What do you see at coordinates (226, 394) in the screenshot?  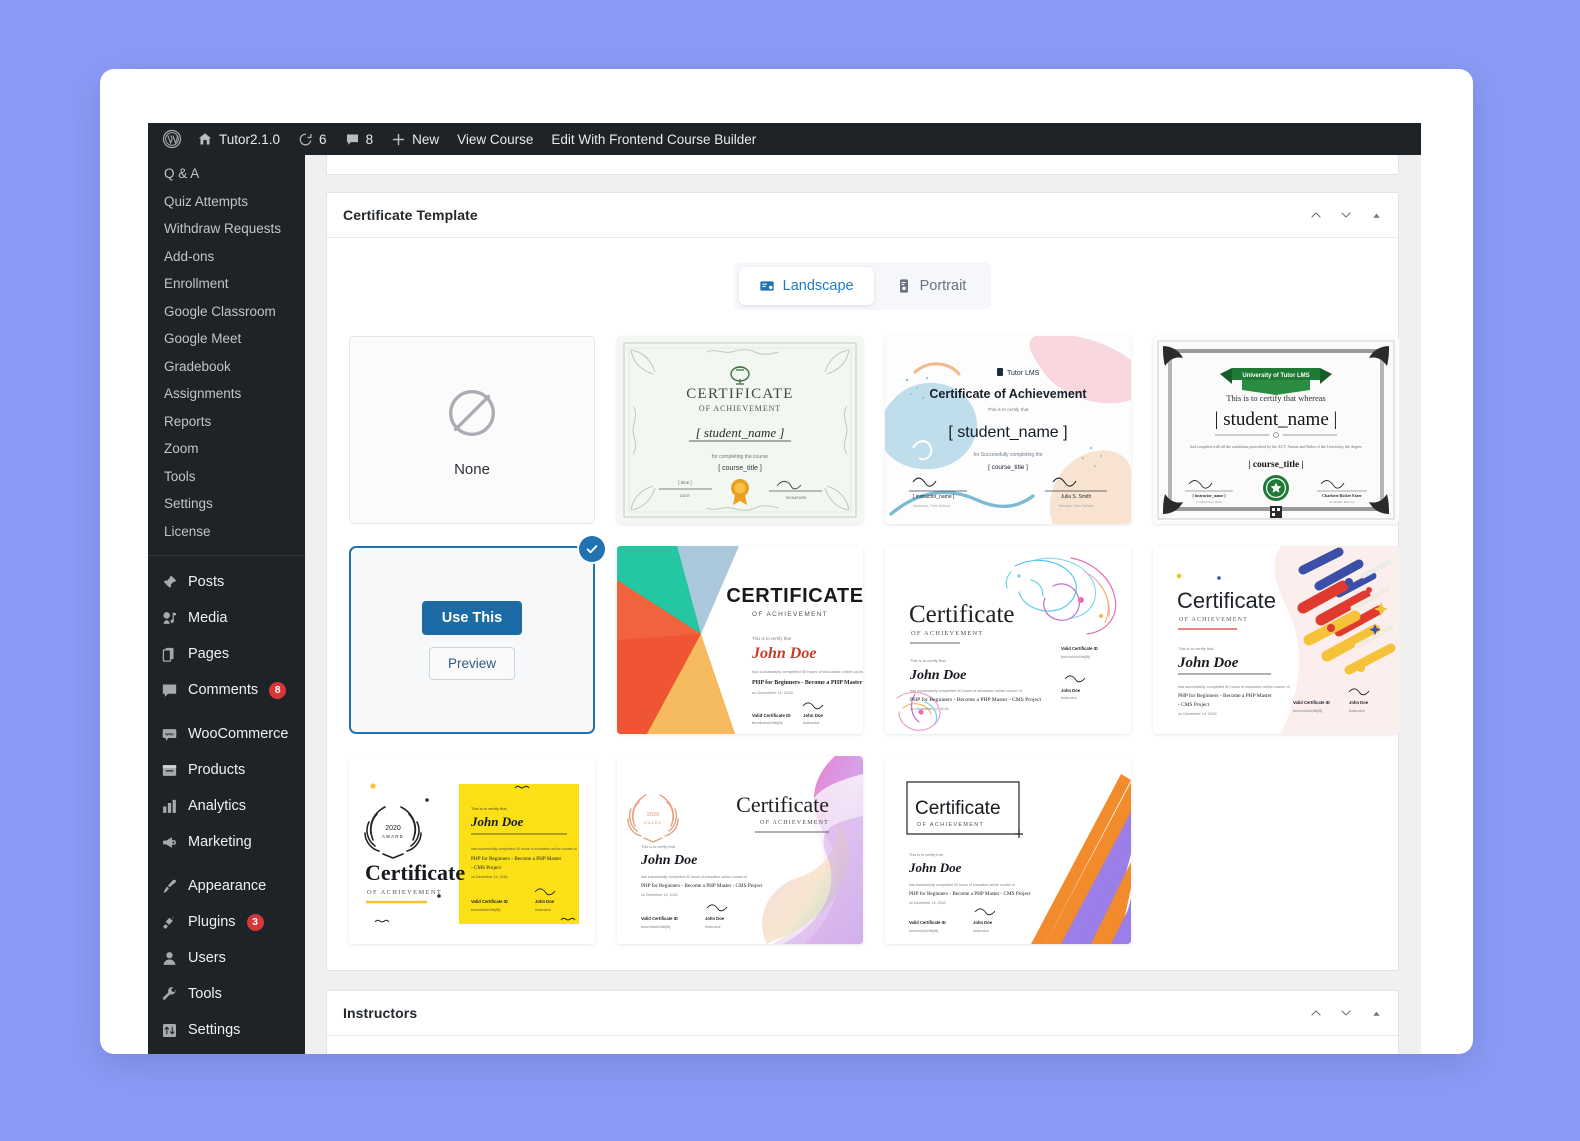 I see `sidebar-item-assignments: Assignments` at bounding box center [226, 394].